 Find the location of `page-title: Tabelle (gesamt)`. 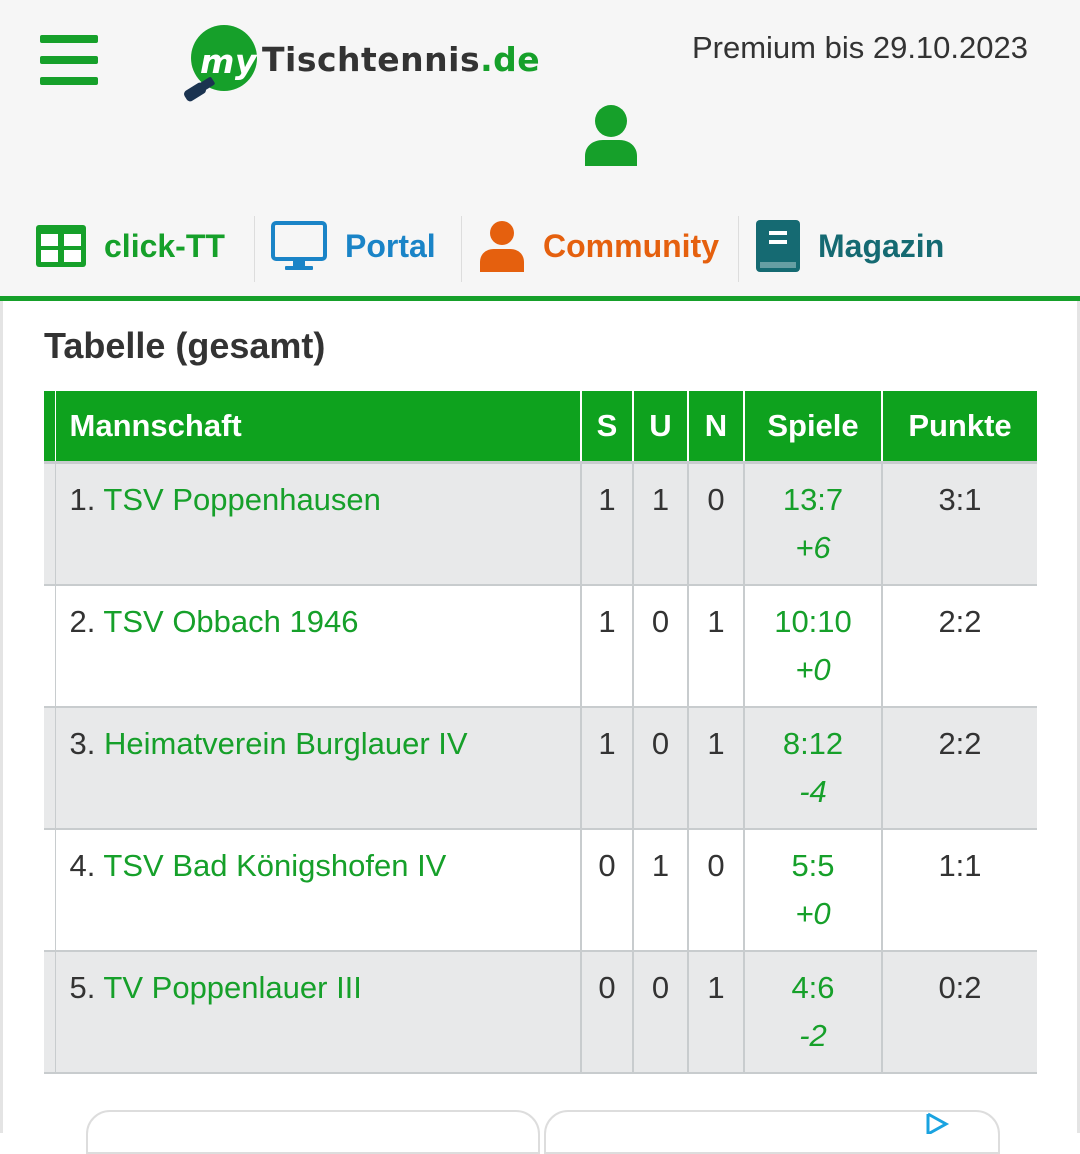

page-title: Tabelle (gesamt) is located at coordinates (185, 345).